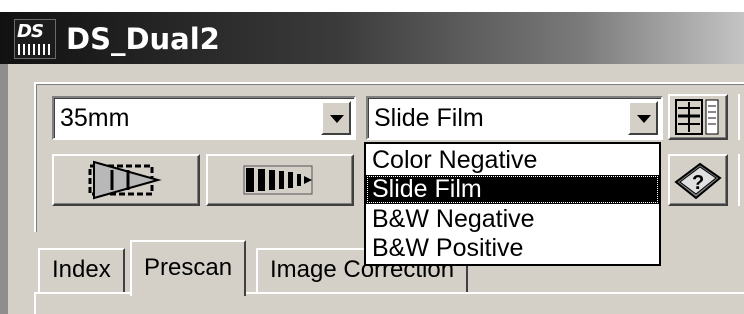 This screenshot has height=314, width=744. I want to click on help-book-button: ?, so click(698, 180).